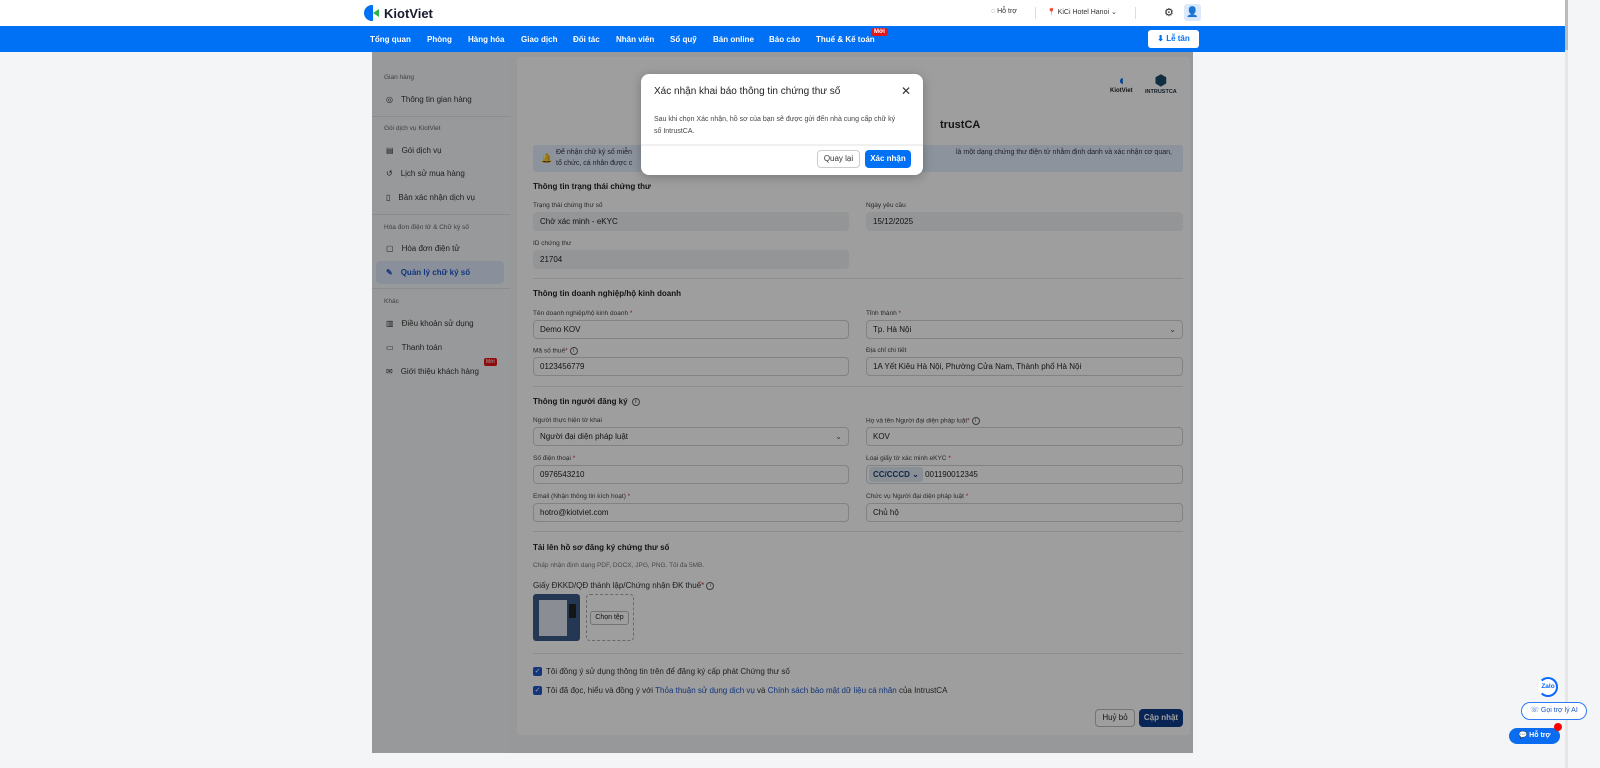  I want to click on dialog-title: Xác nhận khai báo thông tin chứng thư số, so click(747, 91).